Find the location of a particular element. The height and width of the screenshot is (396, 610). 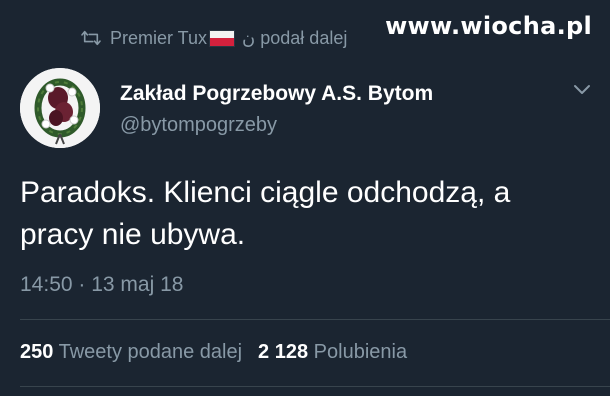

site-watermark: www.wiocha.pl is located at coordinates (488, 26).